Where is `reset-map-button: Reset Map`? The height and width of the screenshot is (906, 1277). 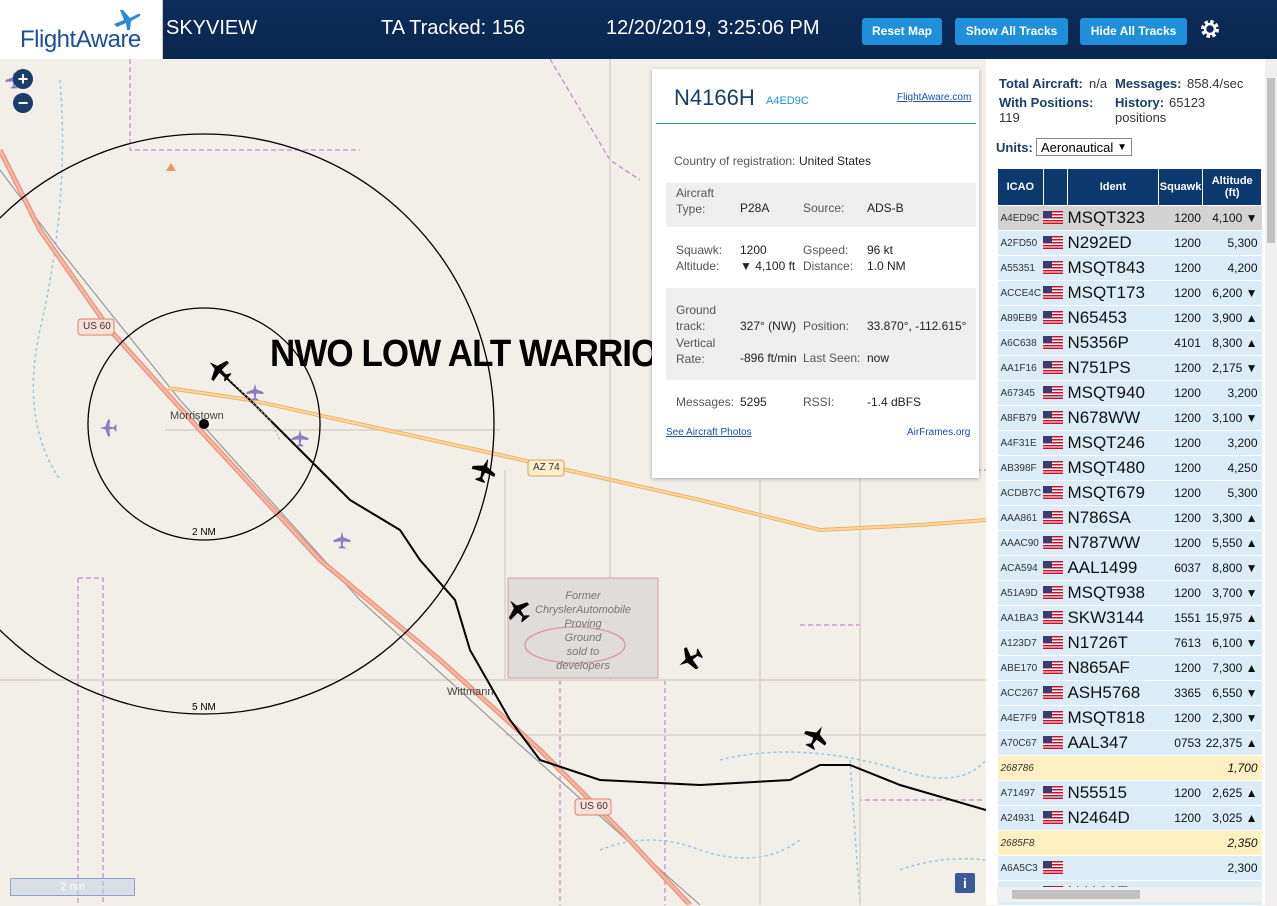
reset-map-button: Reset Map is located at coordinates (902, 31).